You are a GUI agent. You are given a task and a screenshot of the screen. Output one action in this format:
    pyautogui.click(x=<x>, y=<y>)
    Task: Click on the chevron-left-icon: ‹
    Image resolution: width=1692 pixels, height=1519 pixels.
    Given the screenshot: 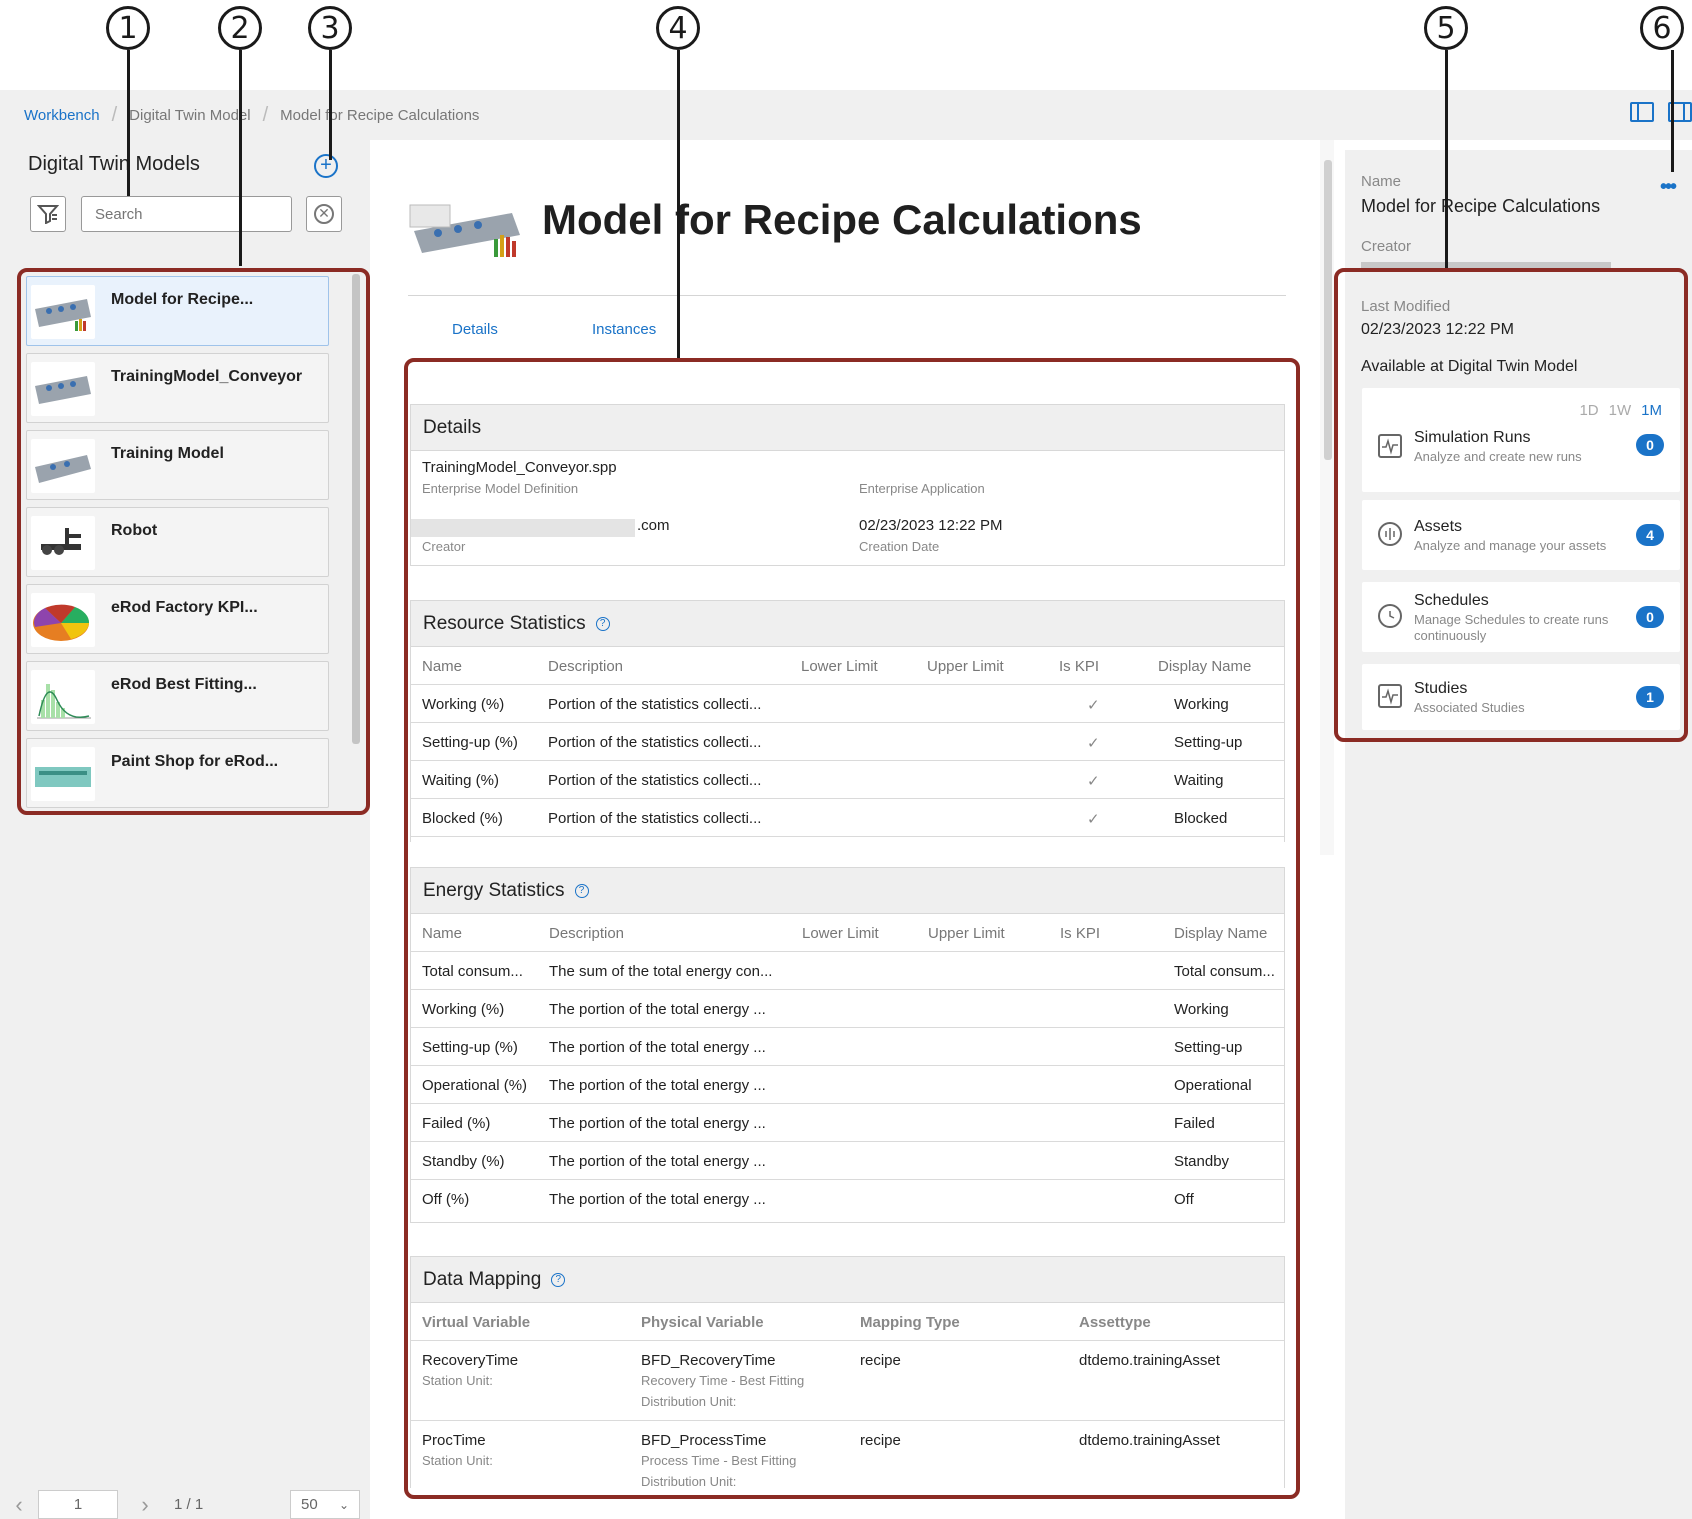 What is the action you would take?
    pyautogui.click(x=19, y=1504)
    